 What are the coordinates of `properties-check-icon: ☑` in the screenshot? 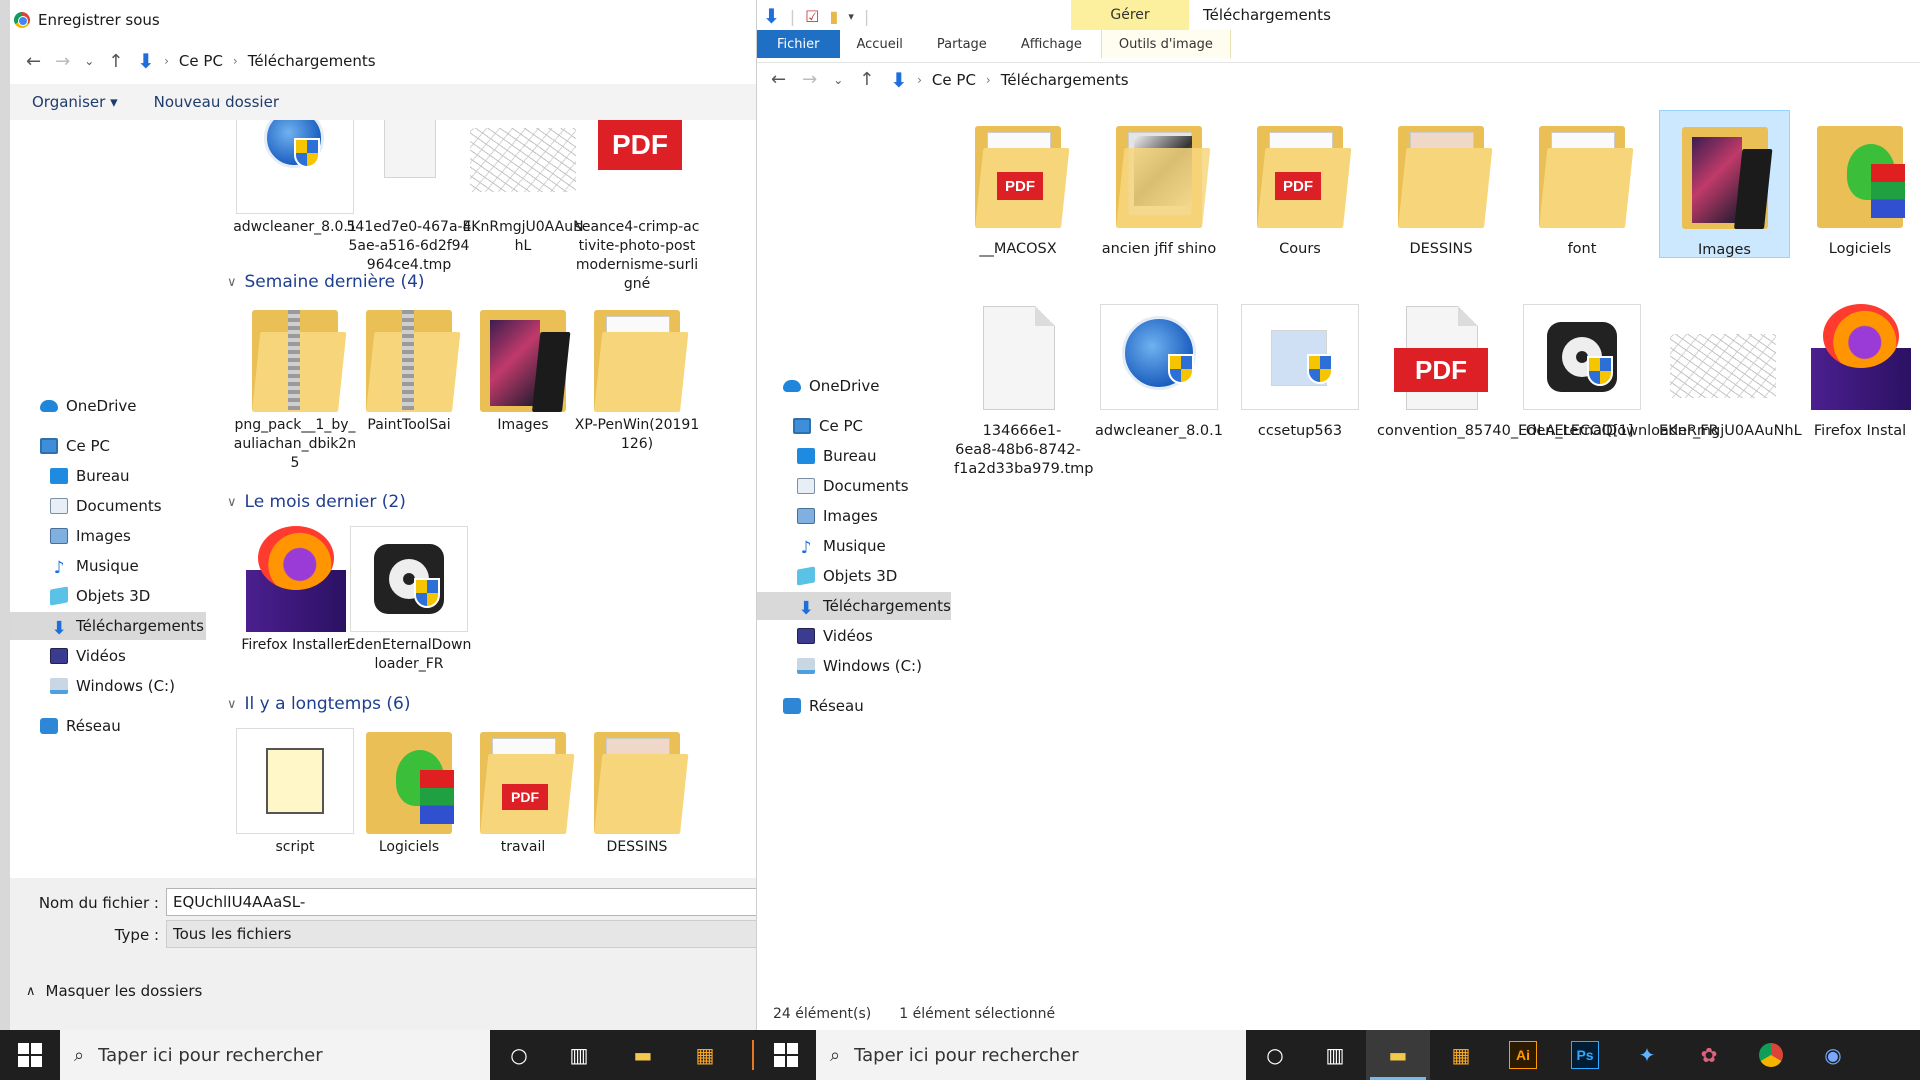 It's located at (812, 16).